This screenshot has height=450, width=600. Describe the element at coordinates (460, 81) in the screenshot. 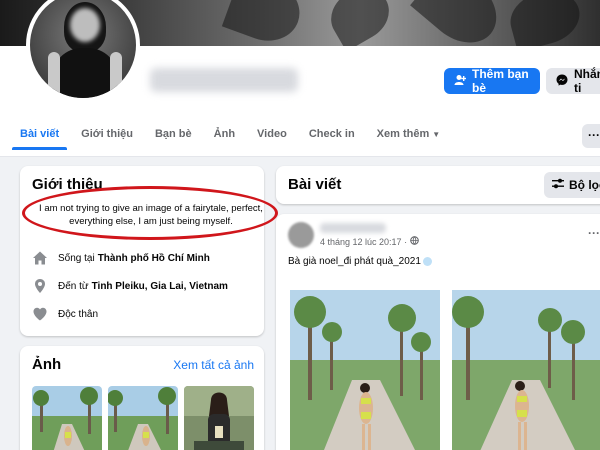

I see `add-friend-icon` at that location.